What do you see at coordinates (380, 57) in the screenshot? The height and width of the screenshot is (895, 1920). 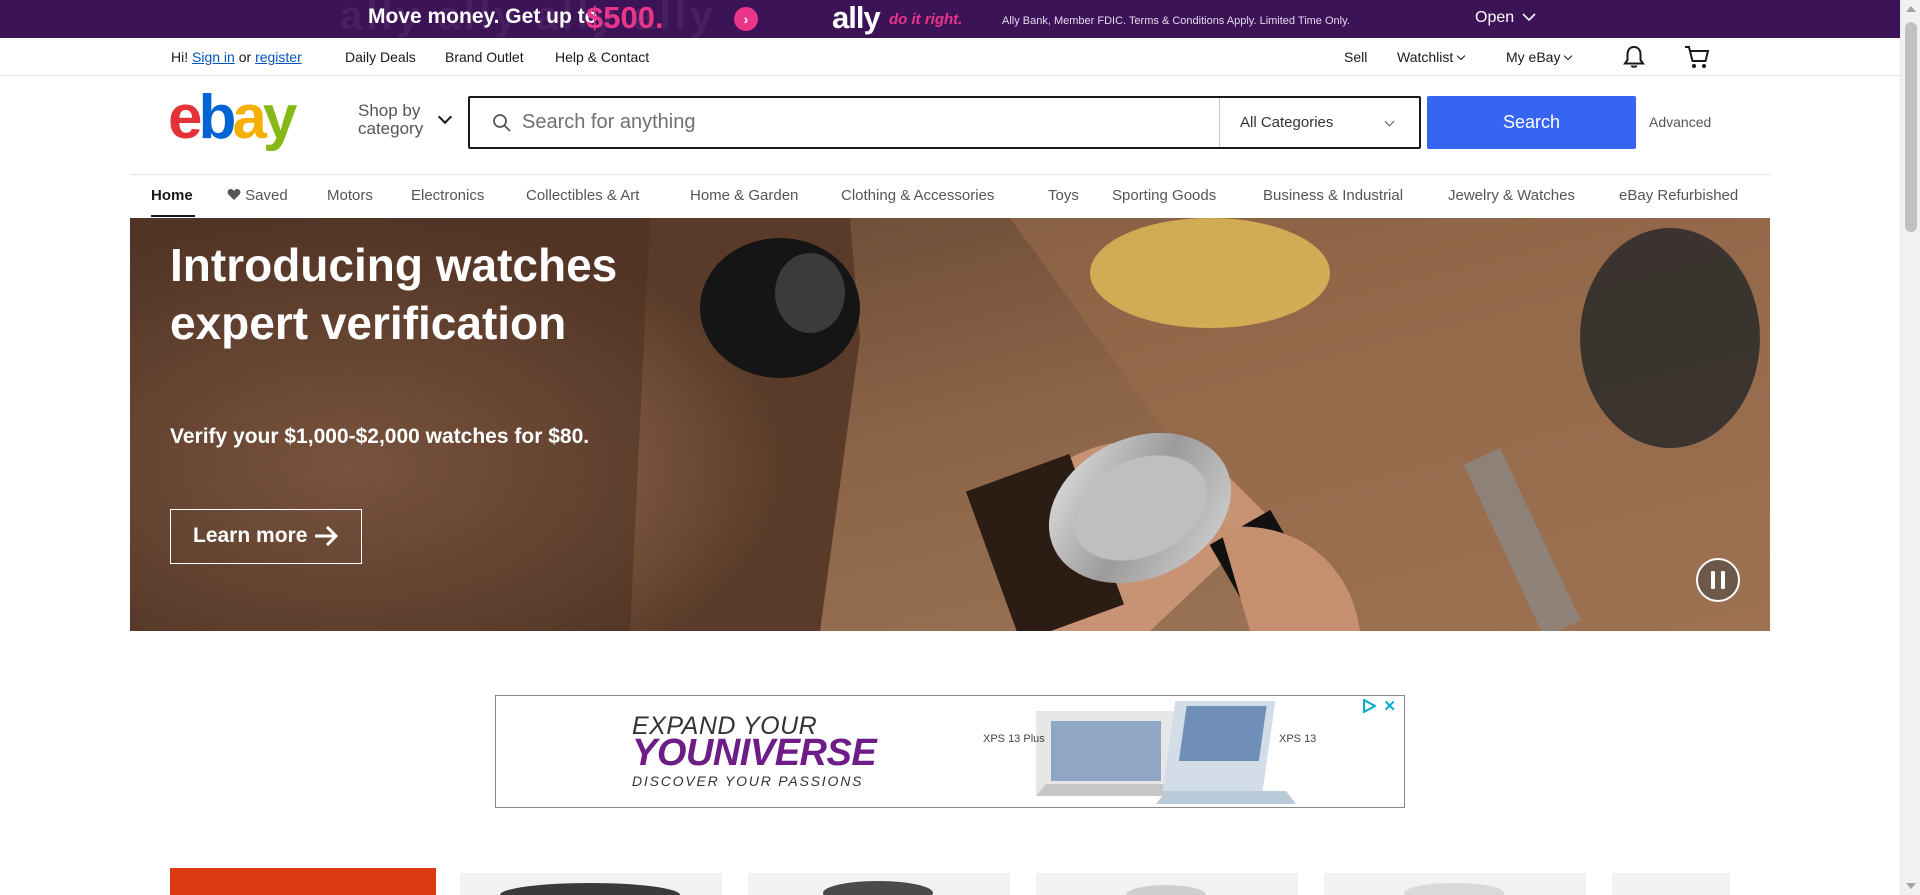 I see `daily-deals-link: Daily Deals` at bounding box center [380, 57].